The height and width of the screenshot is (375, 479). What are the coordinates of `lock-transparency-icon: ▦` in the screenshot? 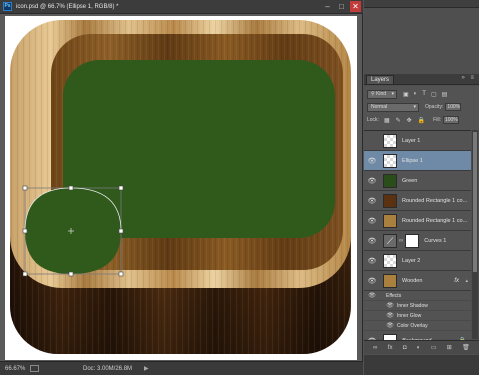 It's located at (387, 120).